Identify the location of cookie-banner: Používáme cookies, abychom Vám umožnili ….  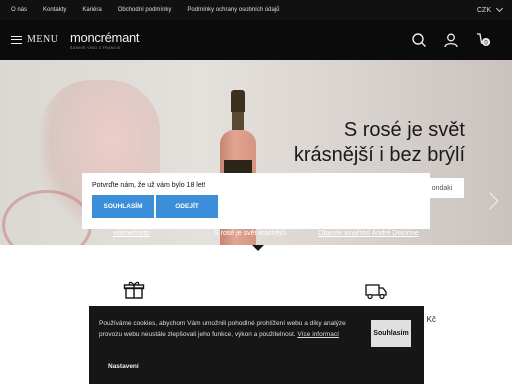
(256, 345).